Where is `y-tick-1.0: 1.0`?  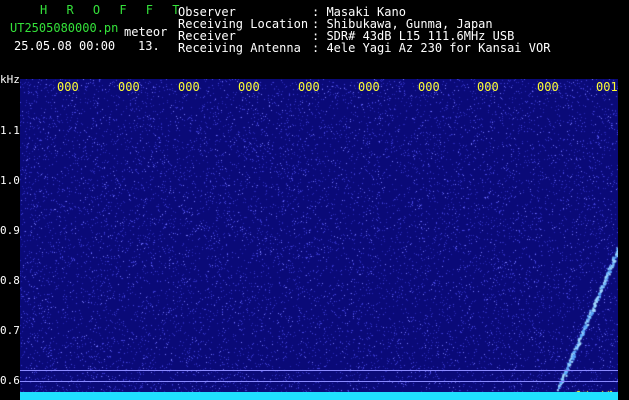 y-tick-1.0: 1.0 is located at coordinates (10, 180).